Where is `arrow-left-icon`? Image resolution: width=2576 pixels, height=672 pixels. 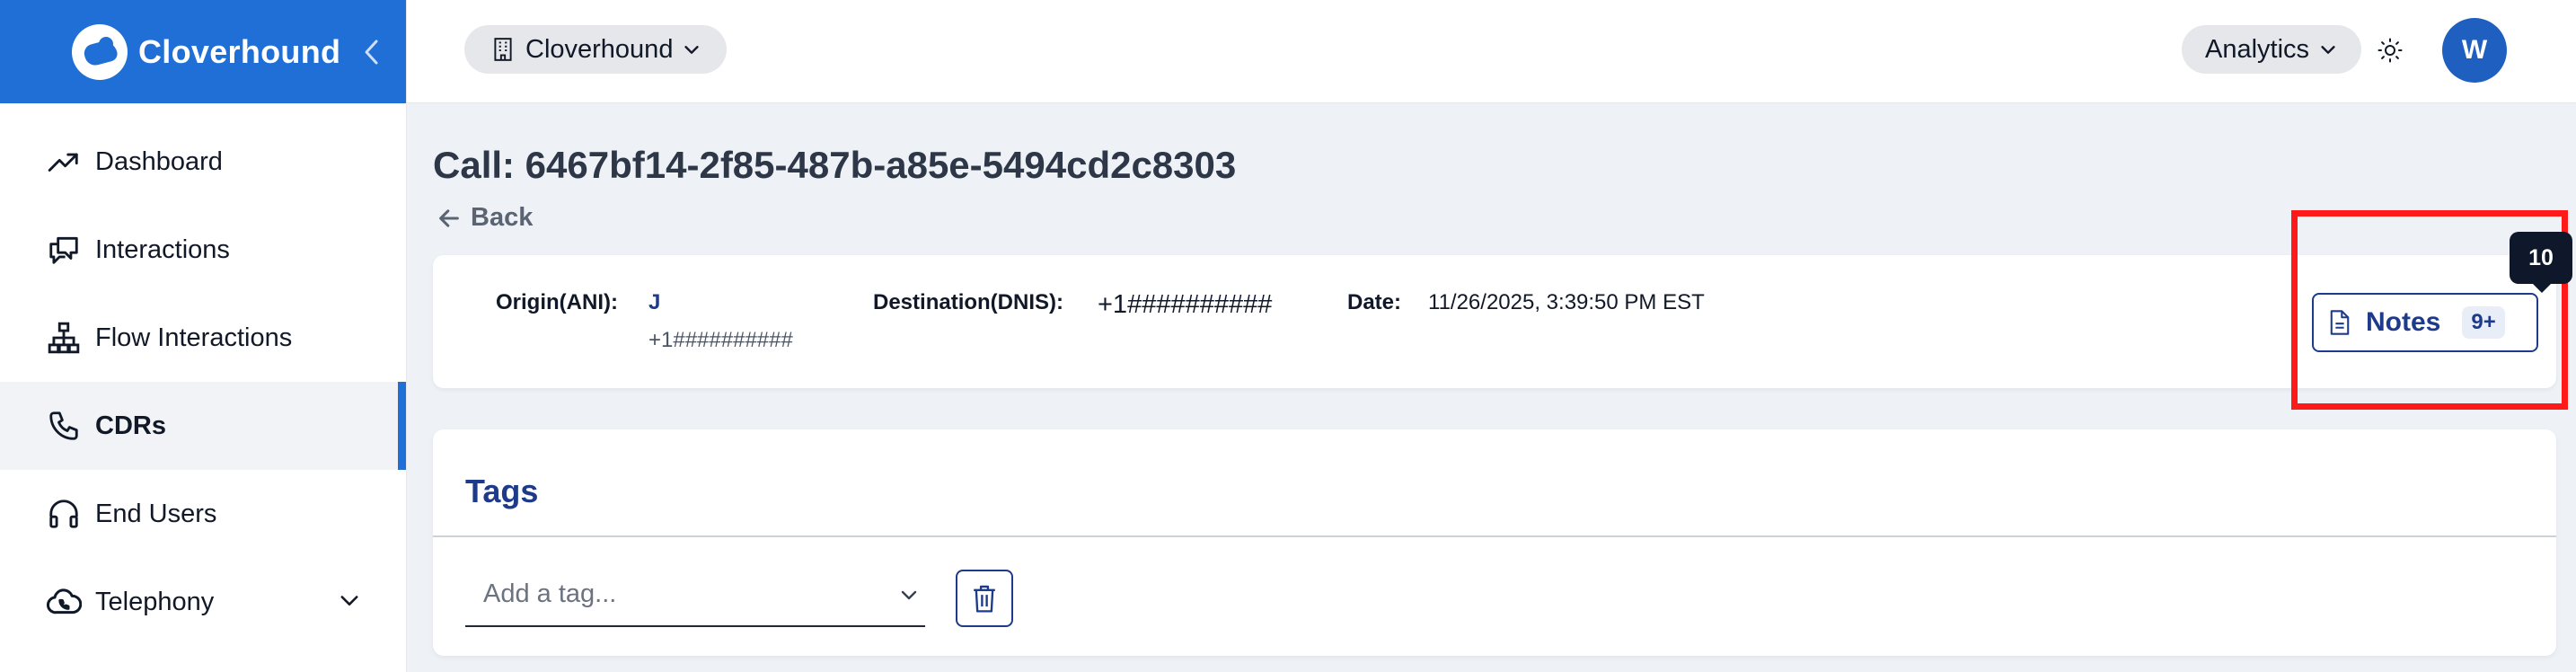 arrow-left-icon is located at coordinates (449, 219).